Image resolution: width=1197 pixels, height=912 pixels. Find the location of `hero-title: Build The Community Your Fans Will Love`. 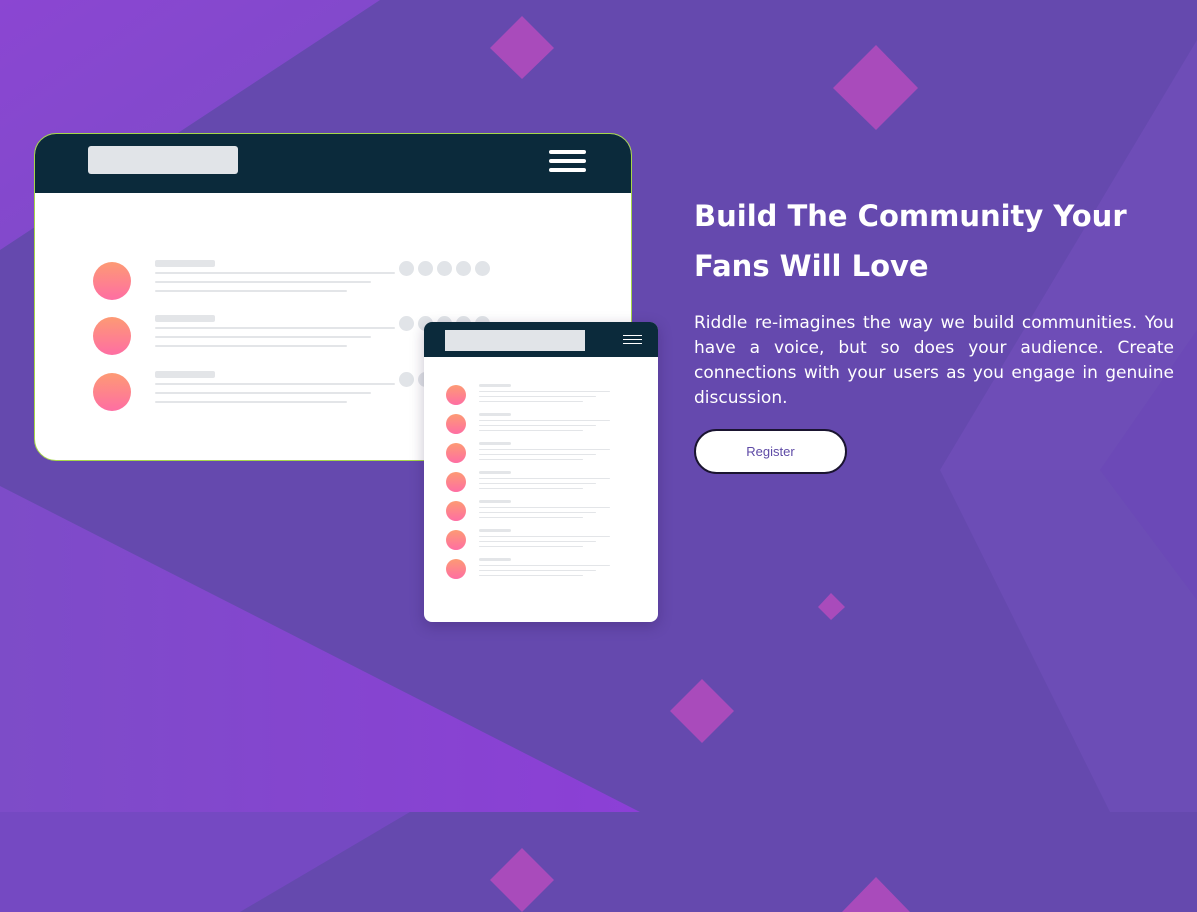

hero-title: Build The Community Your Fans Will Love is located at coordinates (910, 241).